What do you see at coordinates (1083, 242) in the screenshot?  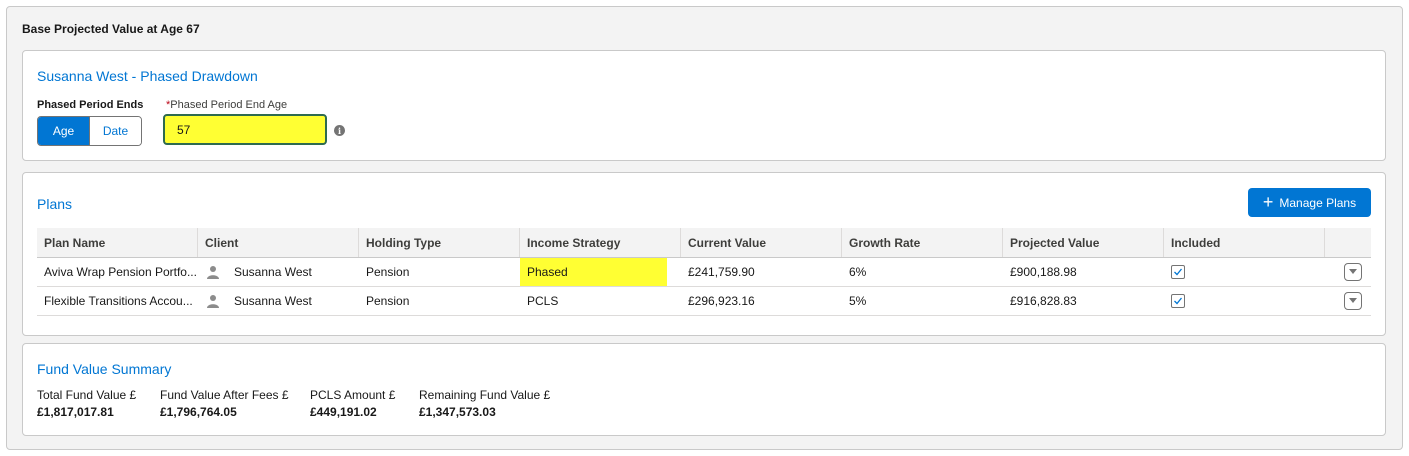 I see `col-projected-value: Projected Value` at bounding box center [1083, 242].